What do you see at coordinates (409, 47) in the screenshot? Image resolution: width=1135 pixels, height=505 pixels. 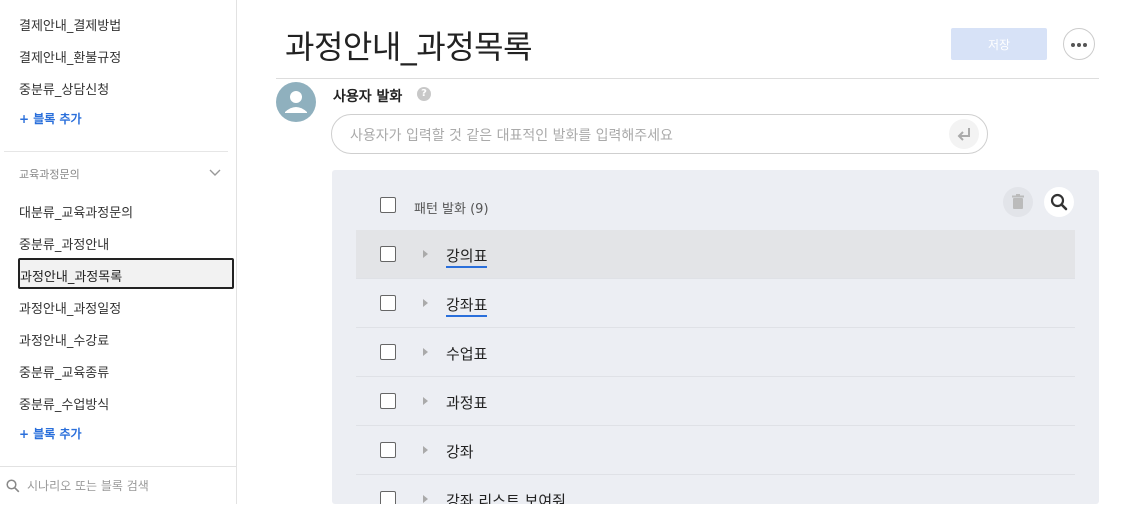 I see `page-title: 과정안내_과정목록` at bounding box center [409, 47].